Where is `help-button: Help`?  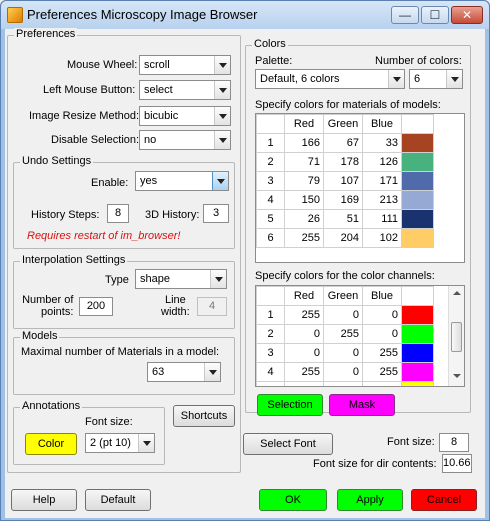 help-button: Help is located at coordinates (44, 500).